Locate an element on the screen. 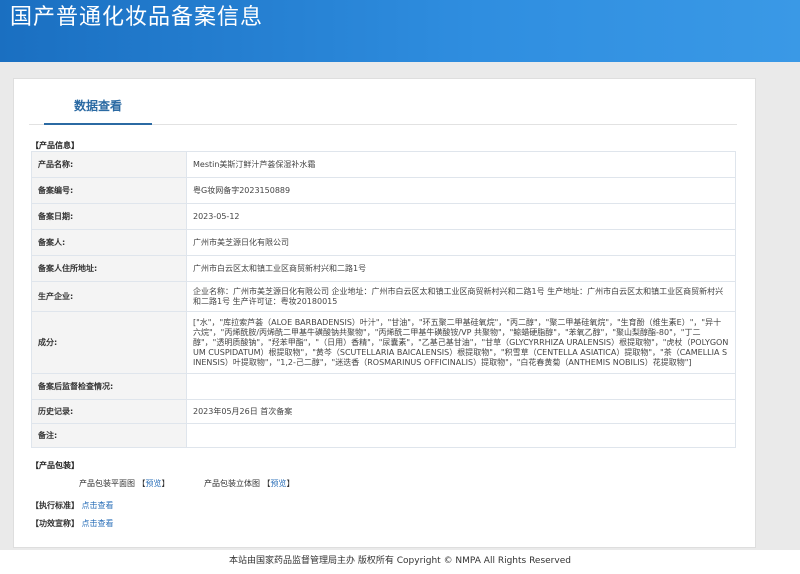 The height and width of the screenshot is (574, 800). page-header: 国产普通化妆品备案信息 is located at coordinates (400, 31).